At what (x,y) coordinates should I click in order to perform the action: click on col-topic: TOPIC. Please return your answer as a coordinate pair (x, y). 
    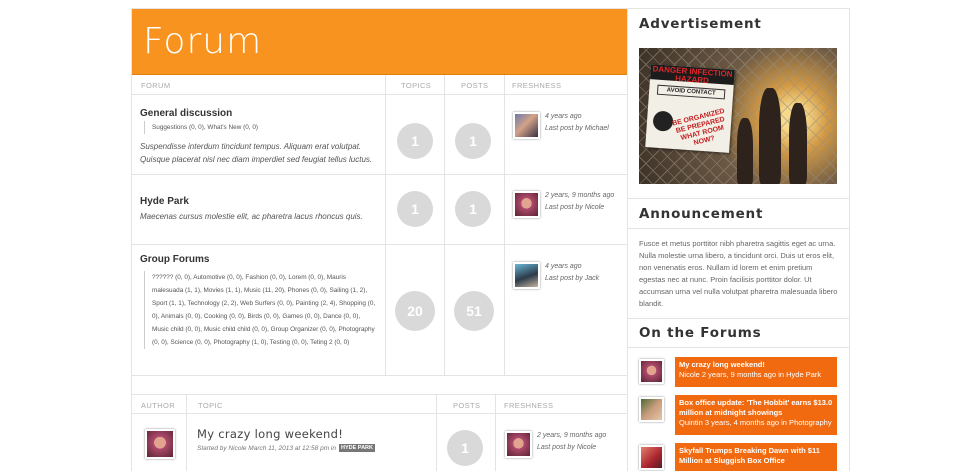
    Looking at the image, I should click on (210, 405).